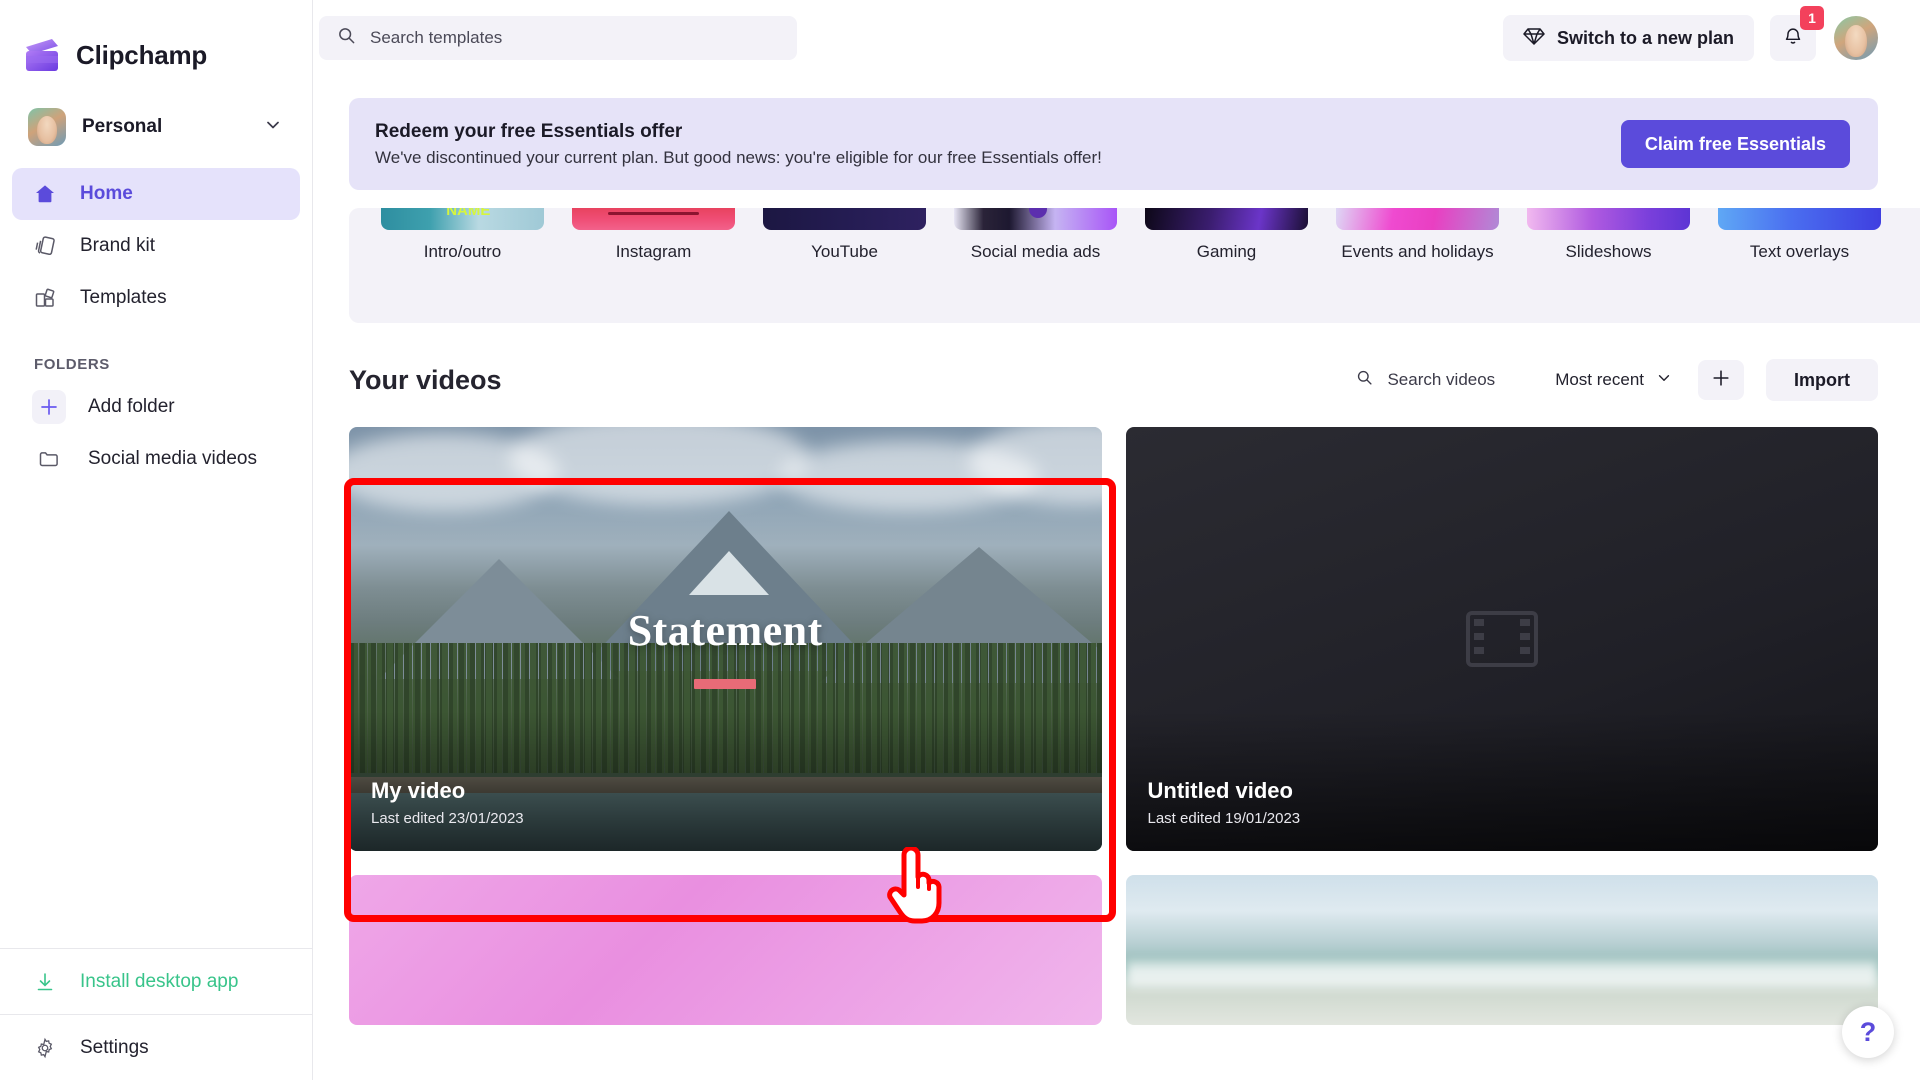 Image resolution: width=1920 pixels, height=1080 pixels. I want to click on template-category-gaming: Gaming, so click(1226, 235).